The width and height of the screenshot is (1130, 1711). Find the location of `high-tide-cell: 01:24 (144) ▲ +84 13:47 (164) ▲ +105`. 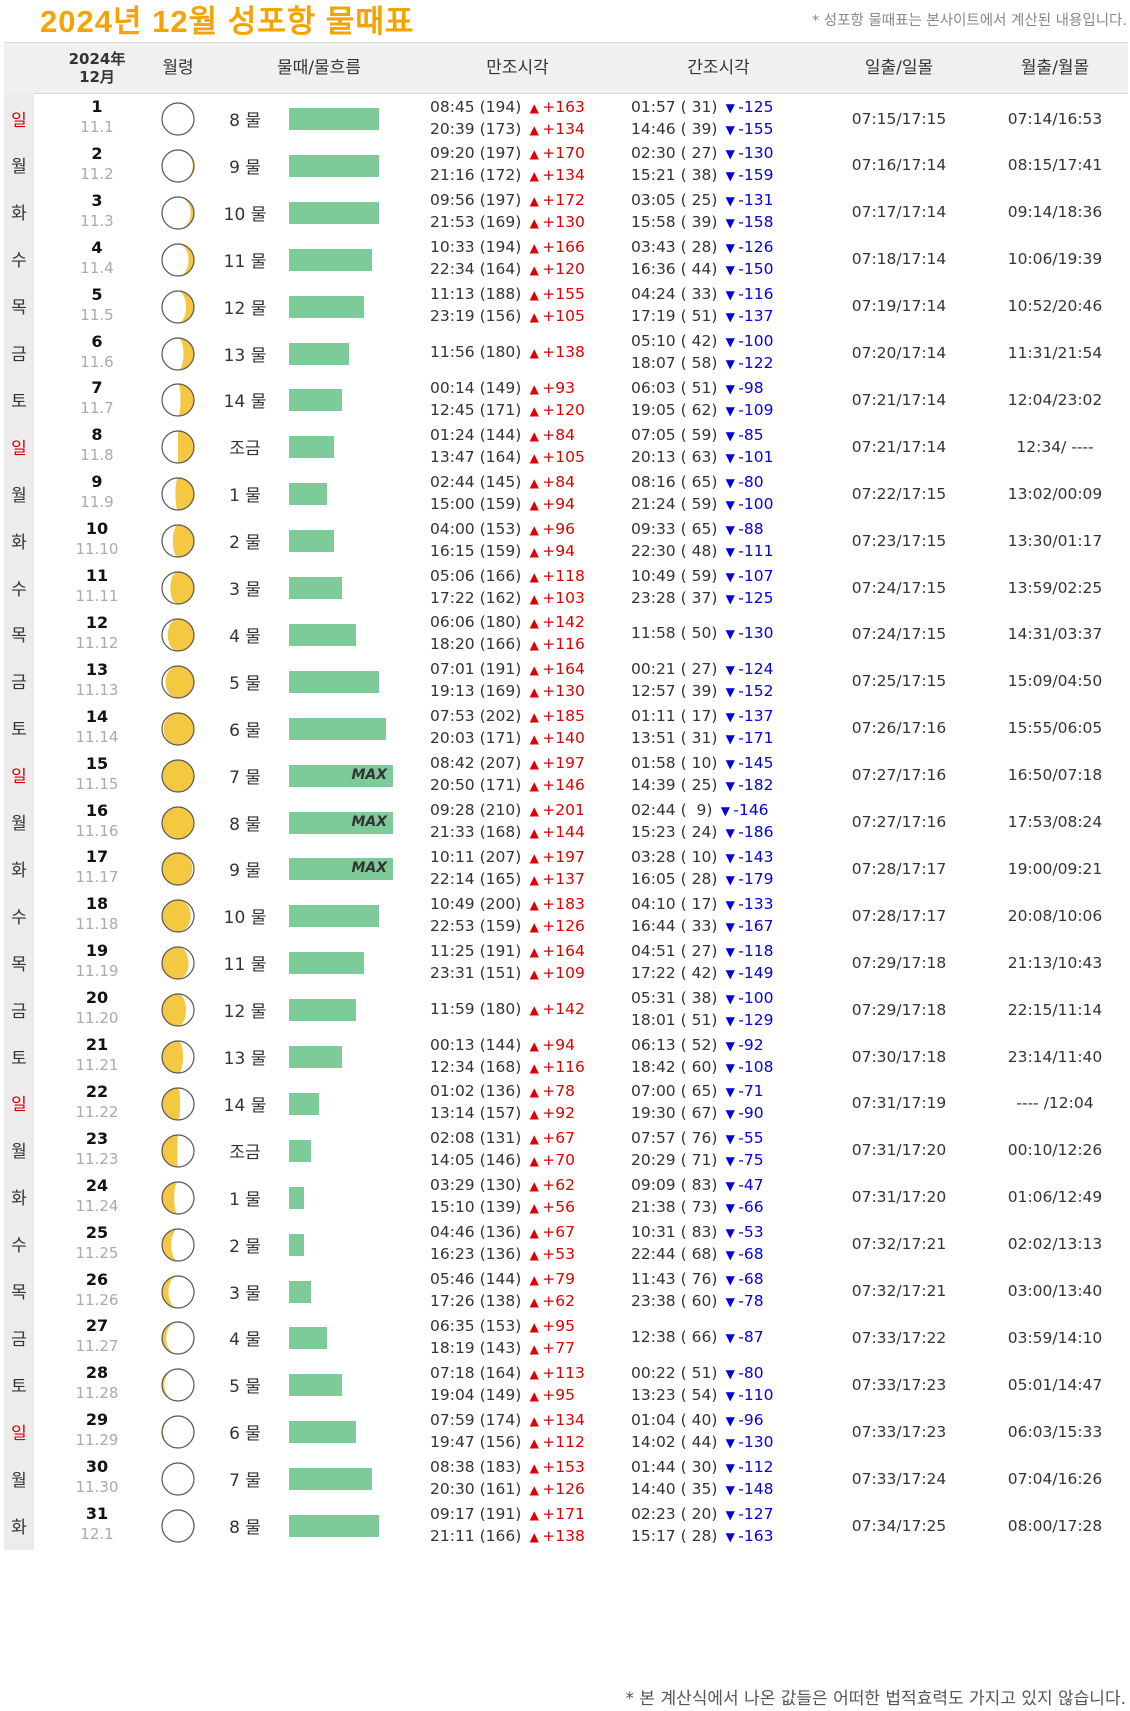

high-tide-cell: 01:24 (144) ▲ +84 13:47 (164) ▲ +105 is located at coordinates (525, 446).